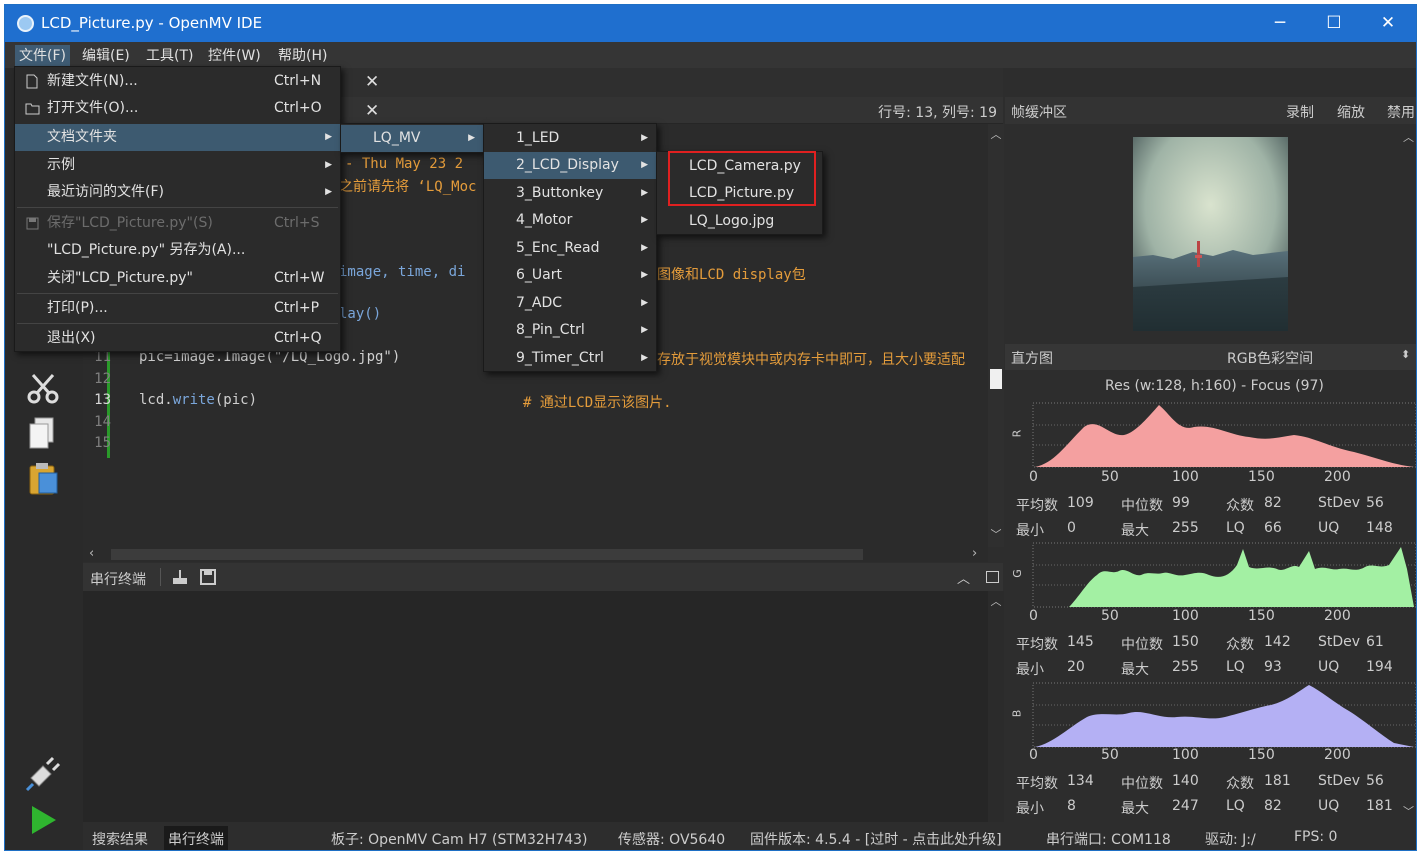  Describe the element at coordinates (43, 433) in the screenshot. I see `copy-icon` at that location.